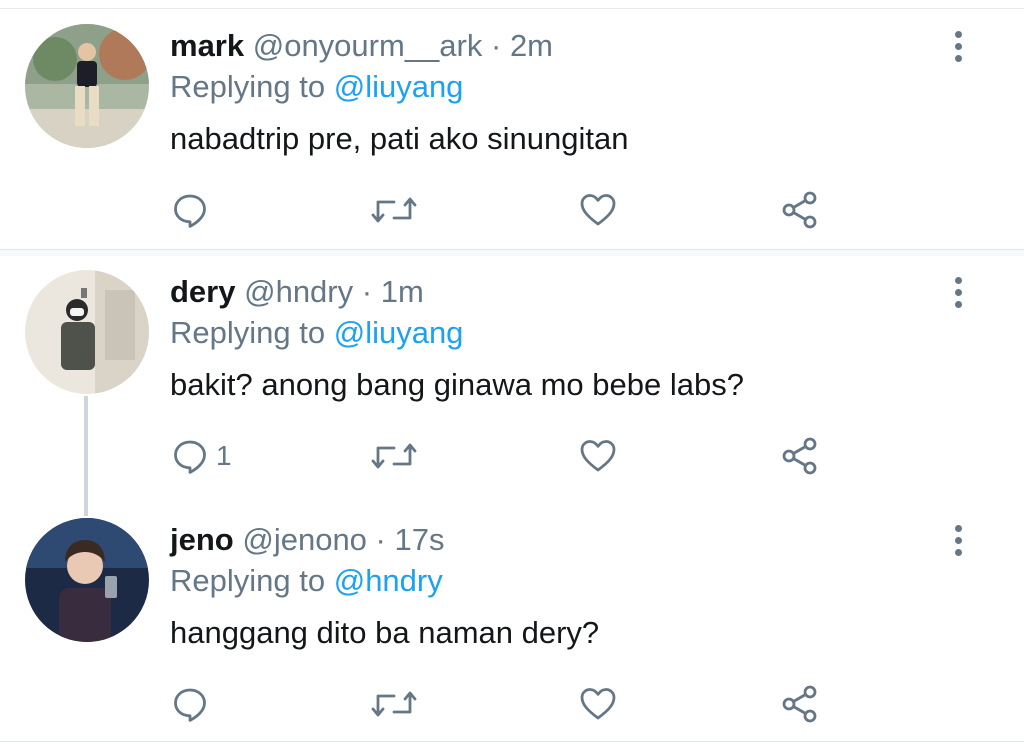 Image resolution: width=1024 pixels, height=744 pixels. Describe the element at coordinates (207, 45) in the screenshot. I see `display-name: mark` at that location.